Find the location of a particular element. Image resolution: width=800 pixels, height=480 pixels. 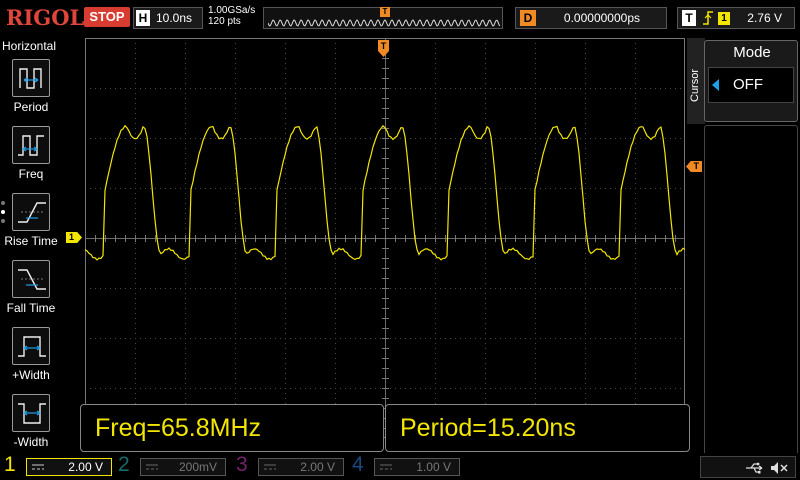

cursor-mode-value-box: OFF is located at coordinates (751, 85).